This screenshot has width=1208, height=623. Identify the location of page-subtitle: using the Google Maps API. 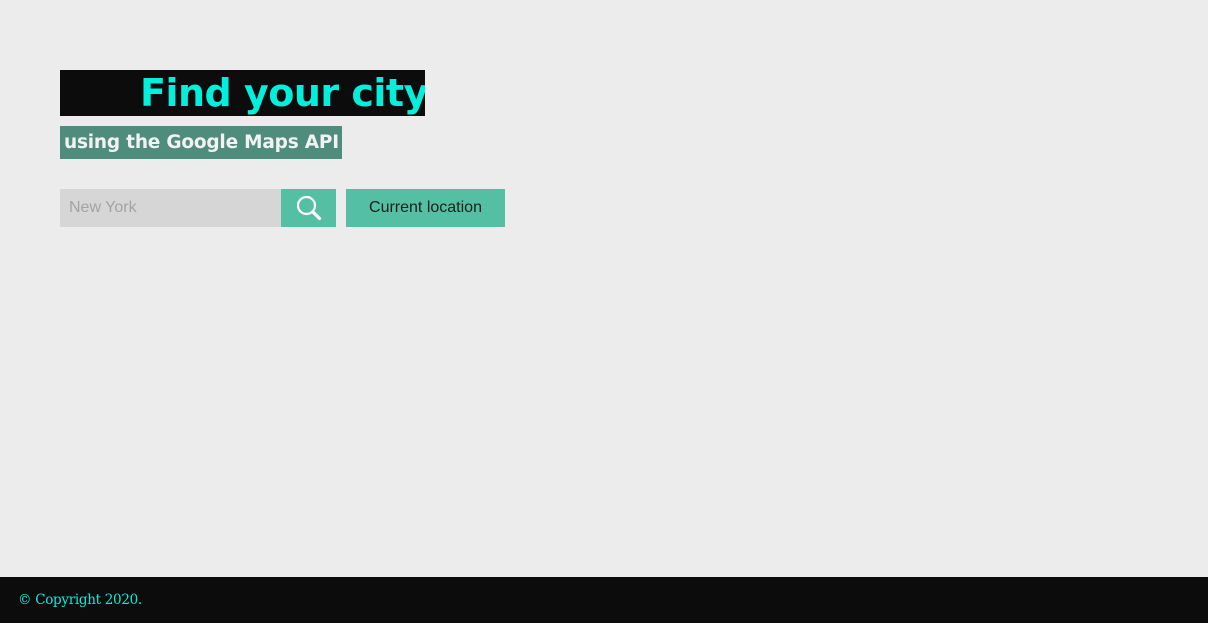
(201, 142).